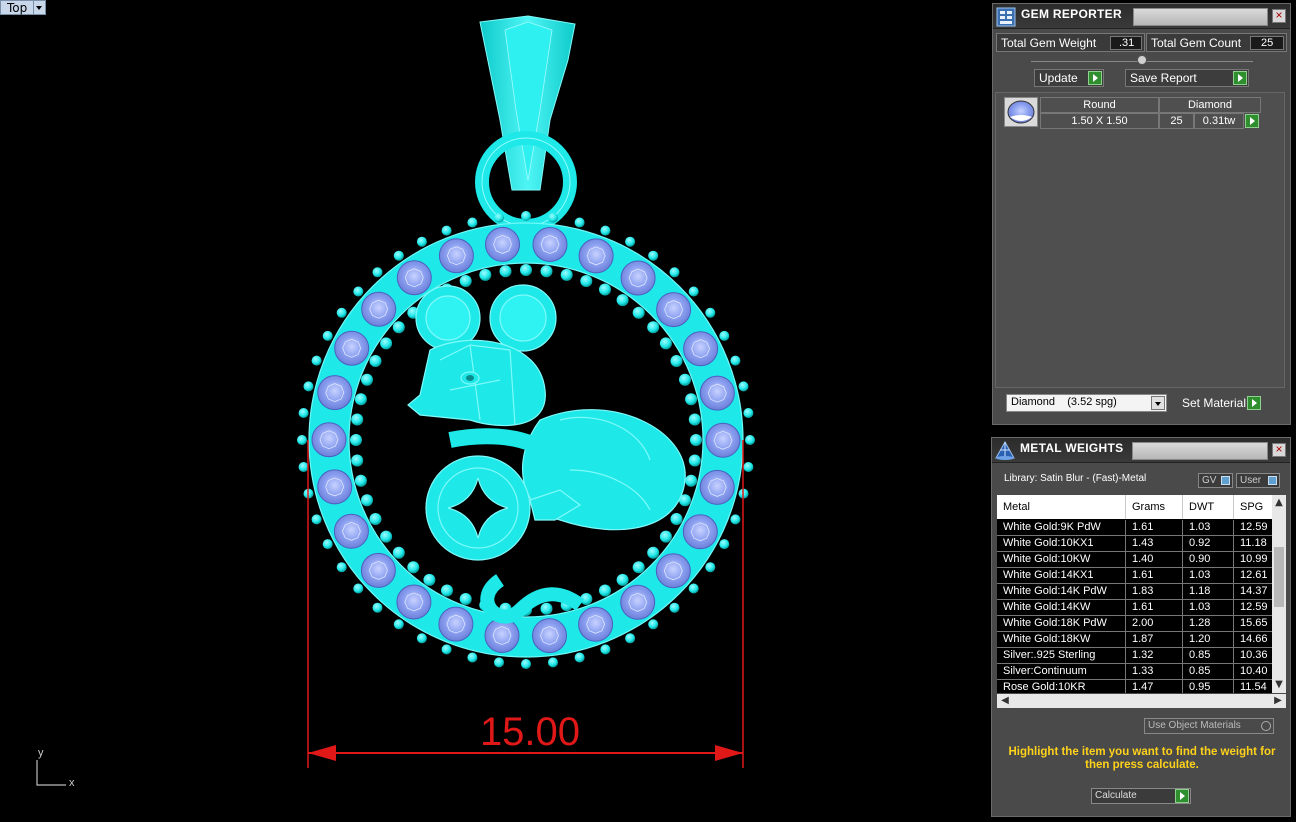 This screenshot has width=1296, height=822. I want to click on gem-report-icon, so click(1006, 17).